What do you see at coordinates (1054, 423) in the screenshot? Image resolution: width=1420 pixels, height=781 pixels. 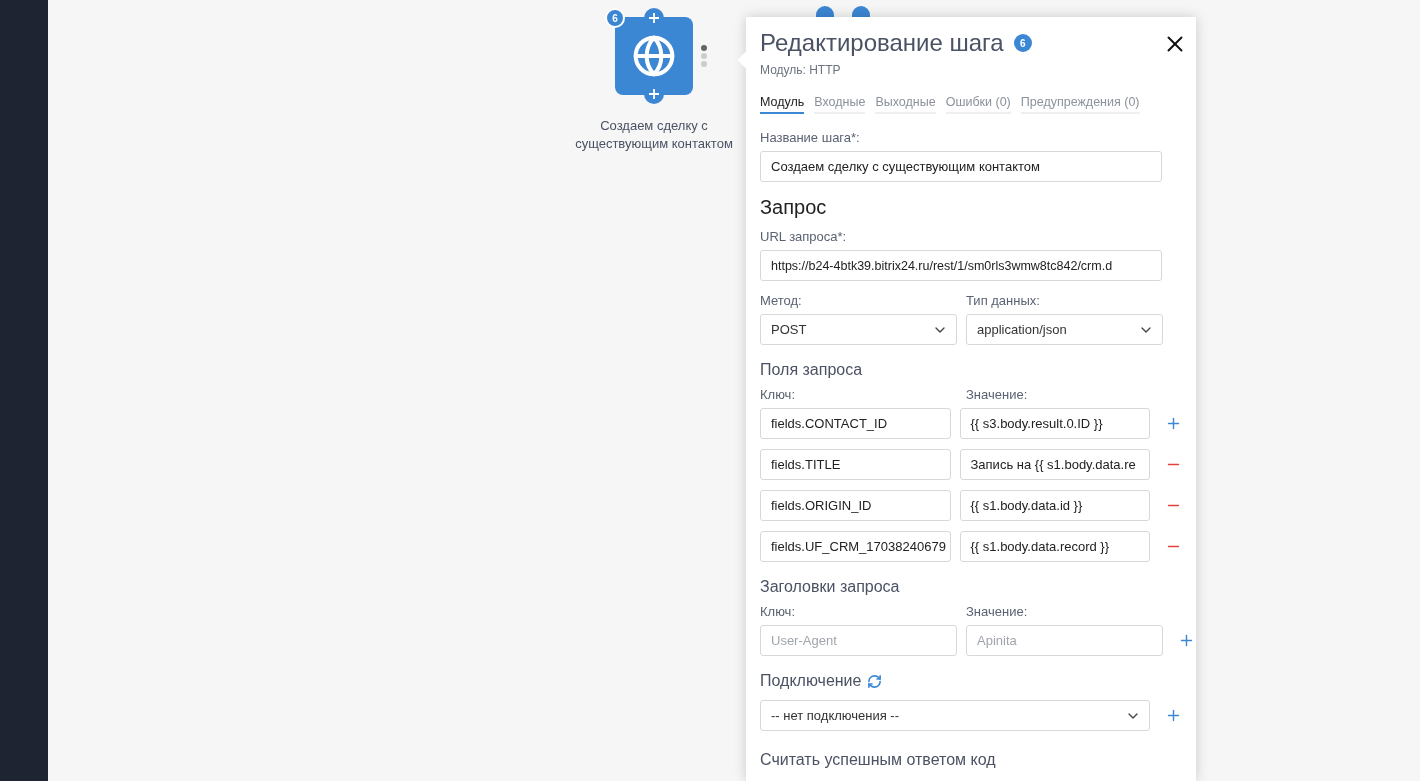 I see `value-field: {{ s3.body.result.0.ID }}` at bounding box center [1054, 423].